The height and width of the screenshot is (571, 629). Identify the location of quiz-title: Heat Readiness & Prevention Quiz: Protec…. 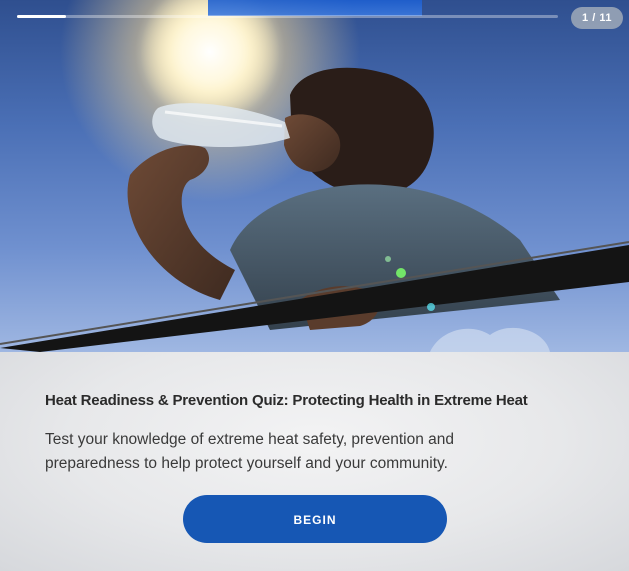
(286, 400).